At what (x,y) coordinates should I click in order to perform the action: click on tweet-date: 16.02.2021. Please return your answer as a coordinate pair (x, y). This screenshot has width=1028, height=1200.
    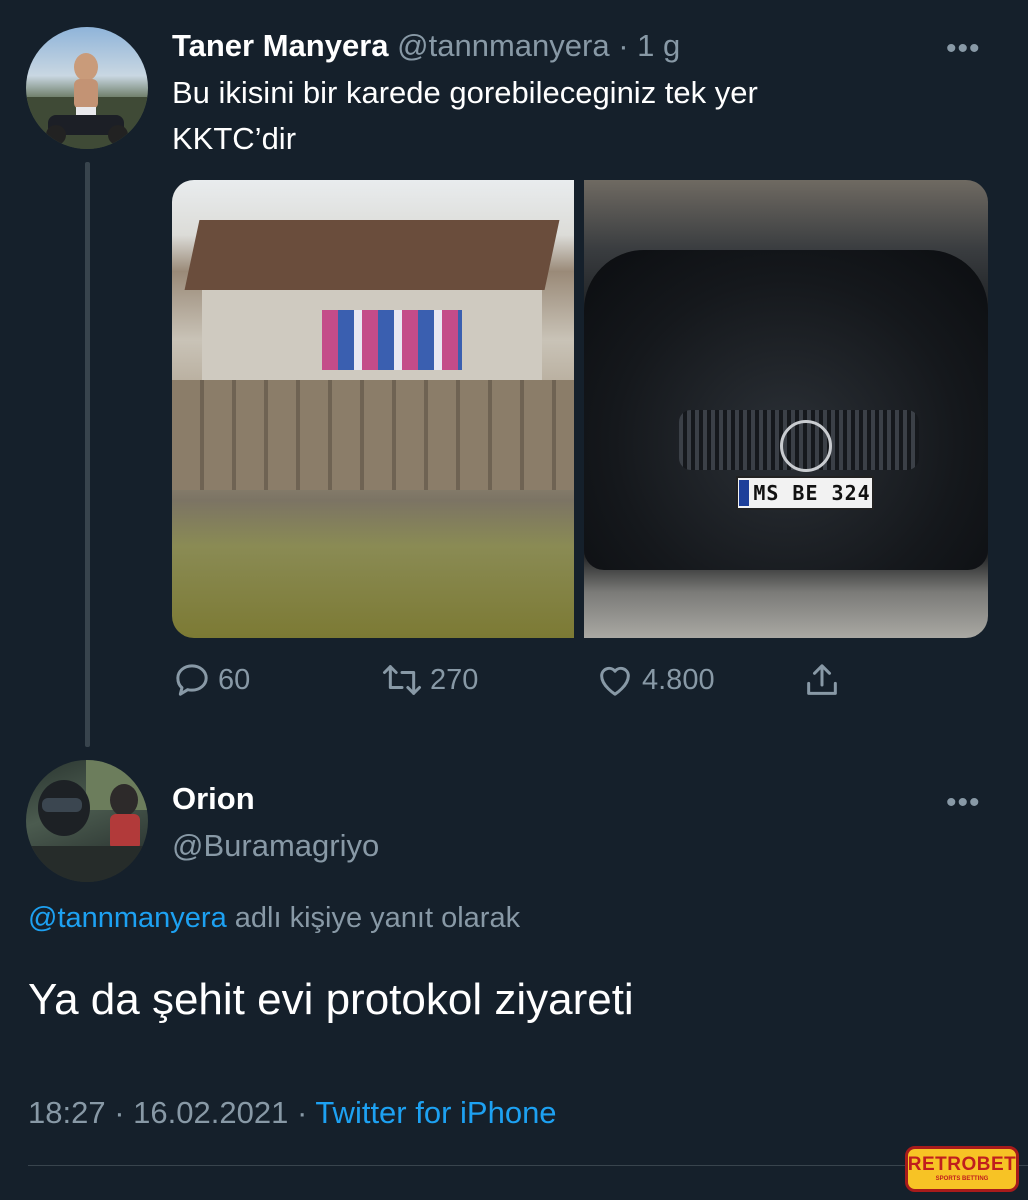
    Looking at the image, I should click on (210, 1112).